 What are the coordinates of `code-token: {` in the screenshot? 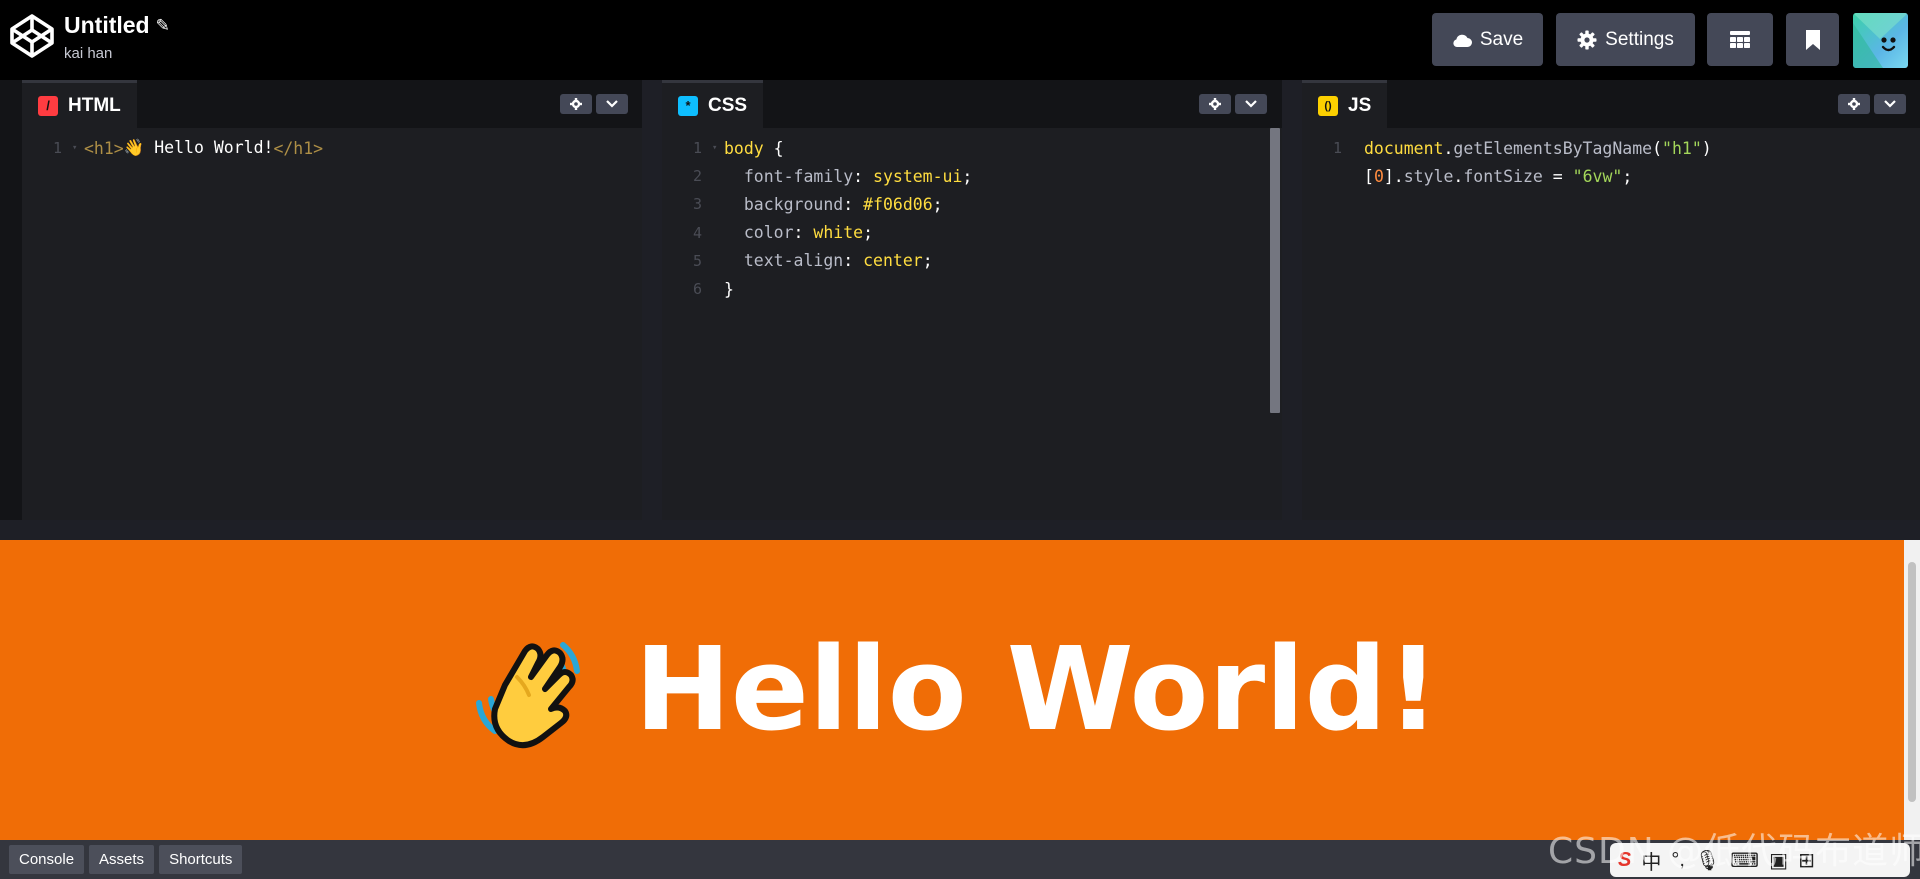 It's located at (778, 148).